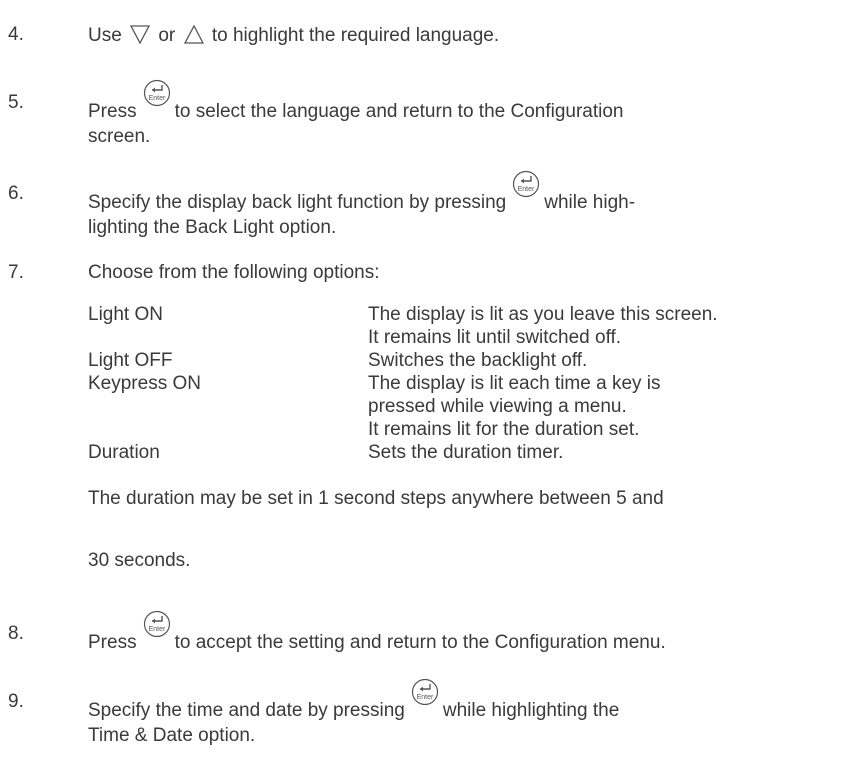 The height and width of the screenshot is (760, 854). What do you see at coordinates (246, 710) in the screenshot?
I see `step-text-start: Specify the time and date by pressing` at bounding box center [246, 710].